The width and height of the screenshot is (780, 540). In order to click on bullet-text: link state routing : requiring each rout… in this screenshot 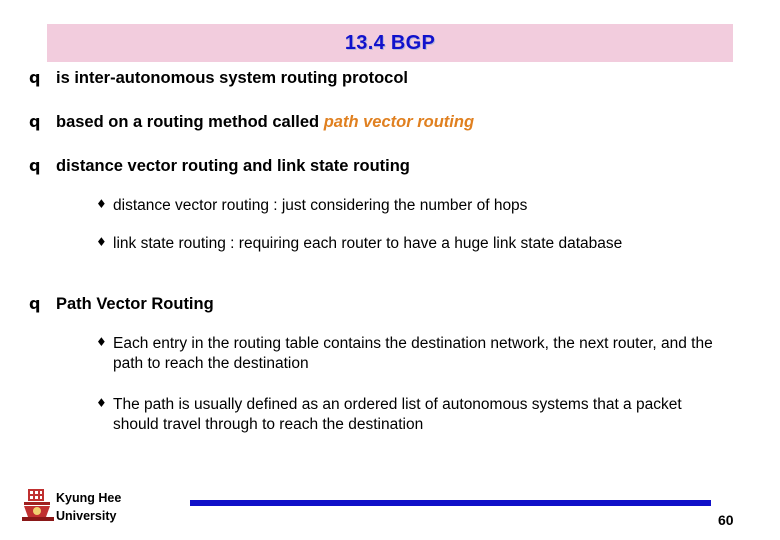, I will do `click(368, 243)`.